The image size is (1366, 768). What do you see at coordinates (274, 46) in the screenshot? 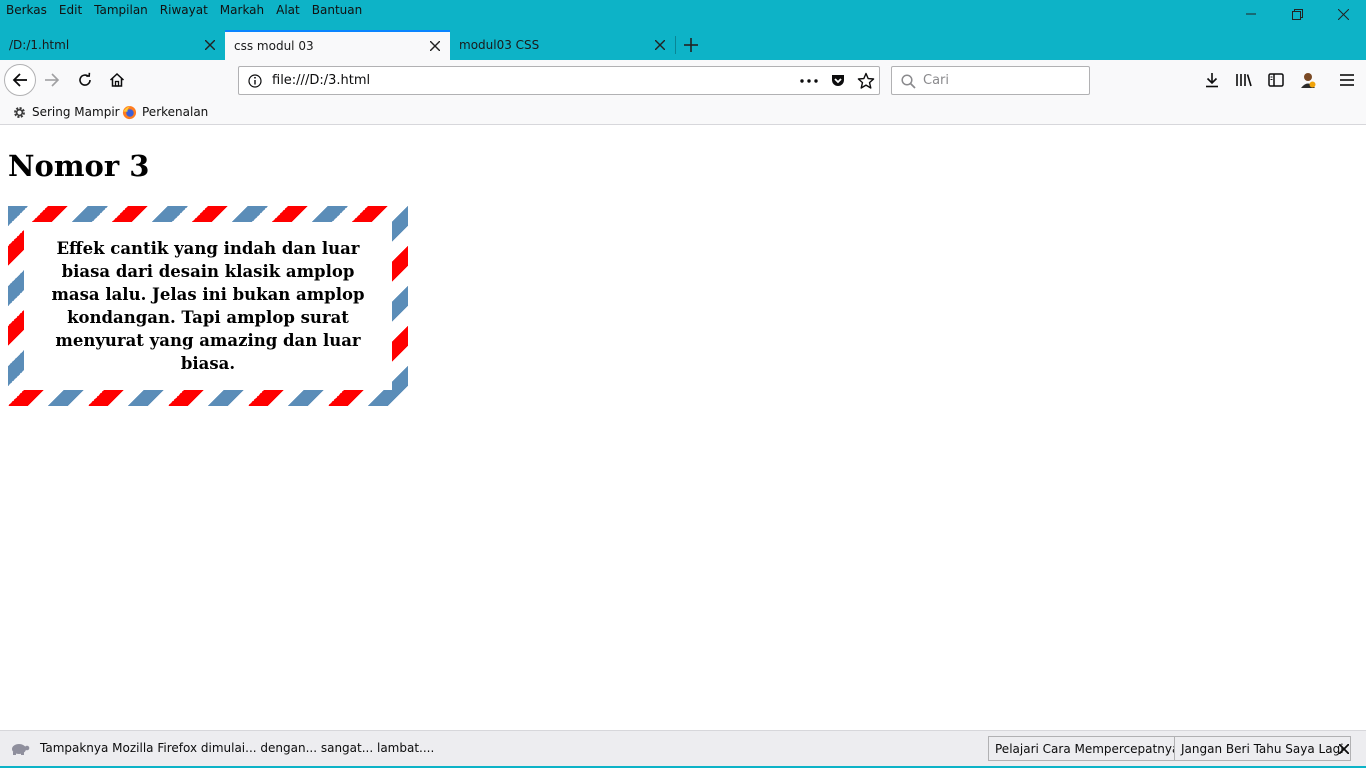
I see `tab-label: css modul 03` at bounding box center [274, 46].